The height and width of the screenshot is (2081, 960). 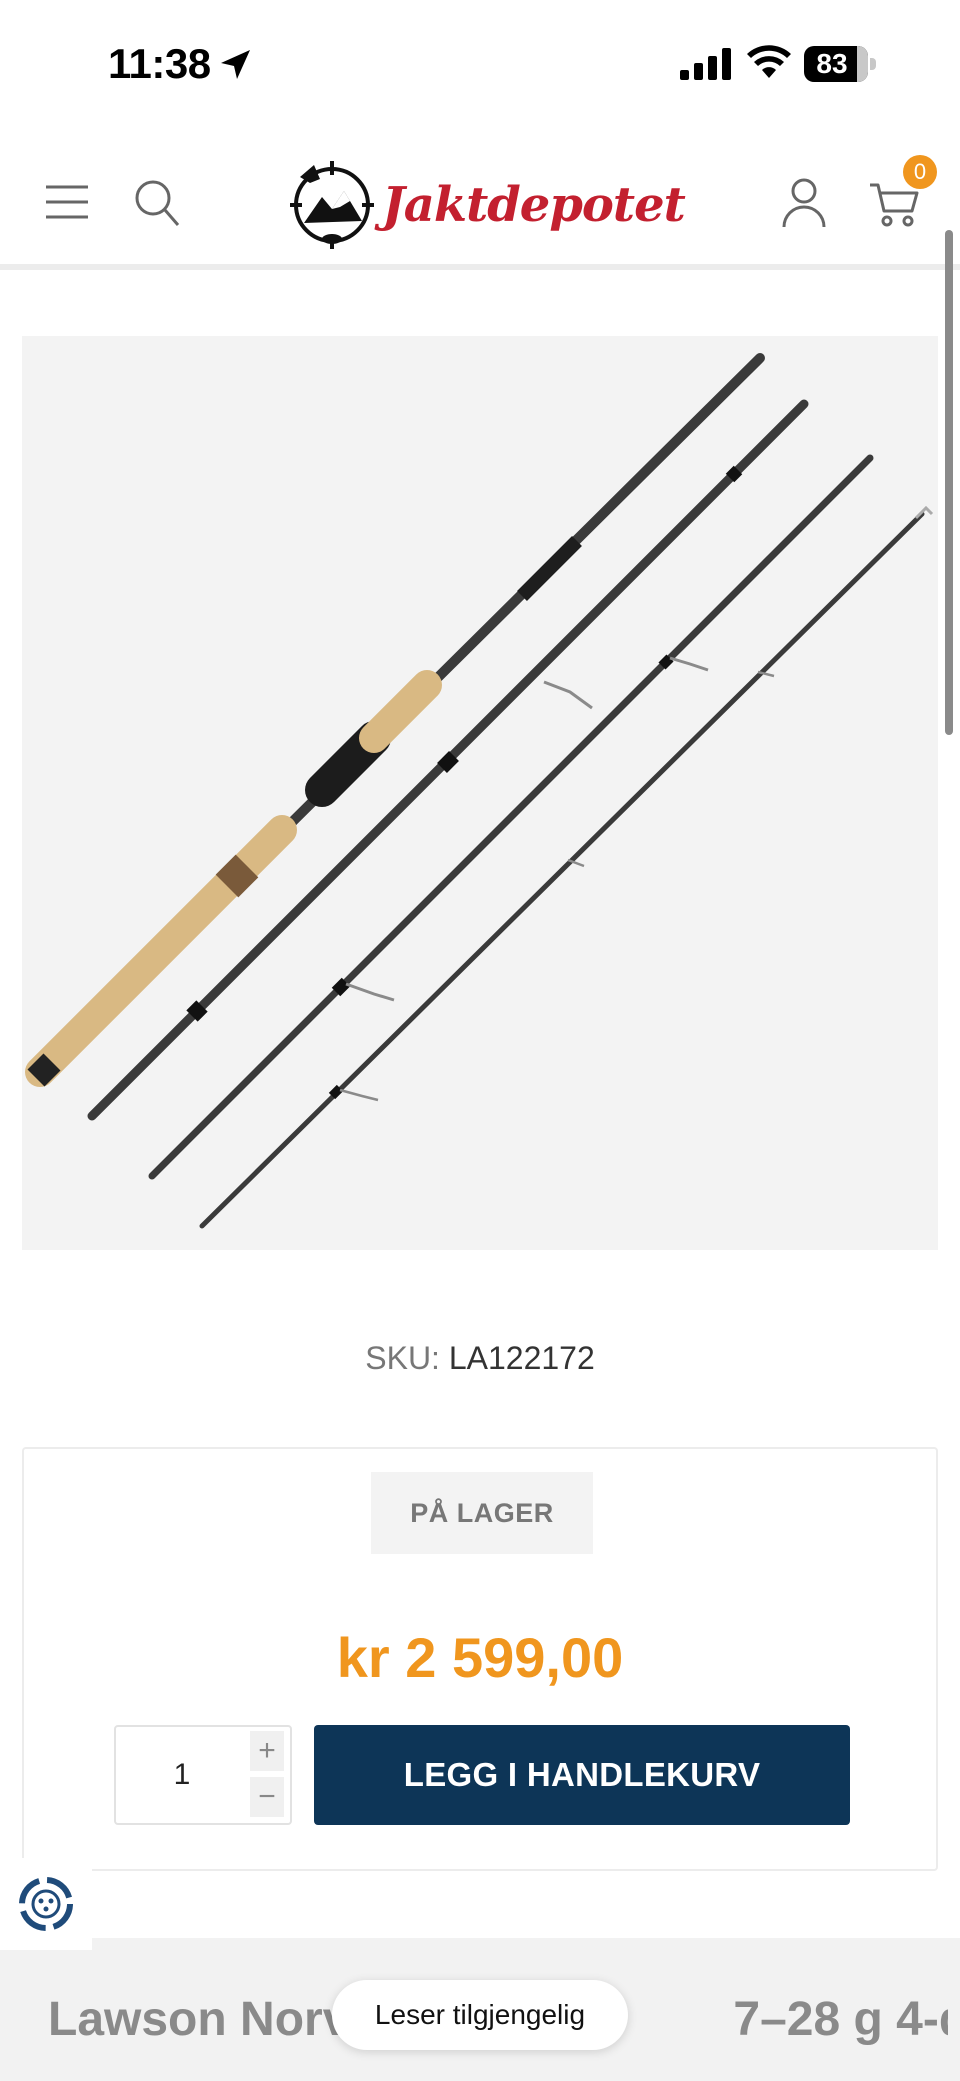 I want to click on quantity-increase-button: +, so click(x=267, y=1751).